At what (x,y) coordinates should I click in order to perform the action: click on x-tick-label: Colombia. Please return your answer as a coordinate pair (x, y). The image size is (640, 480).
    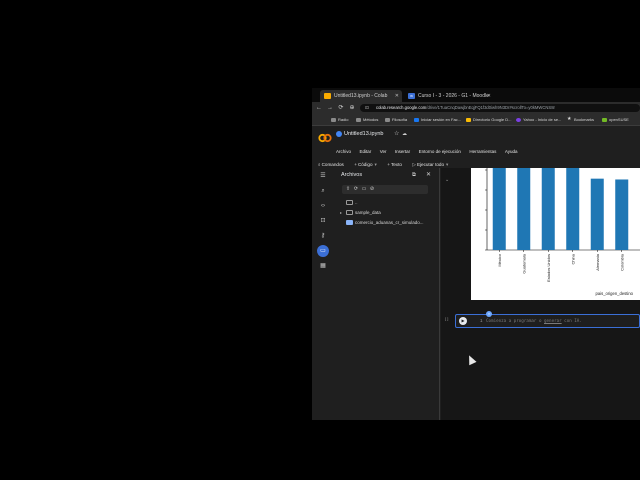
    Looking at the image, I should click on (621, 262).